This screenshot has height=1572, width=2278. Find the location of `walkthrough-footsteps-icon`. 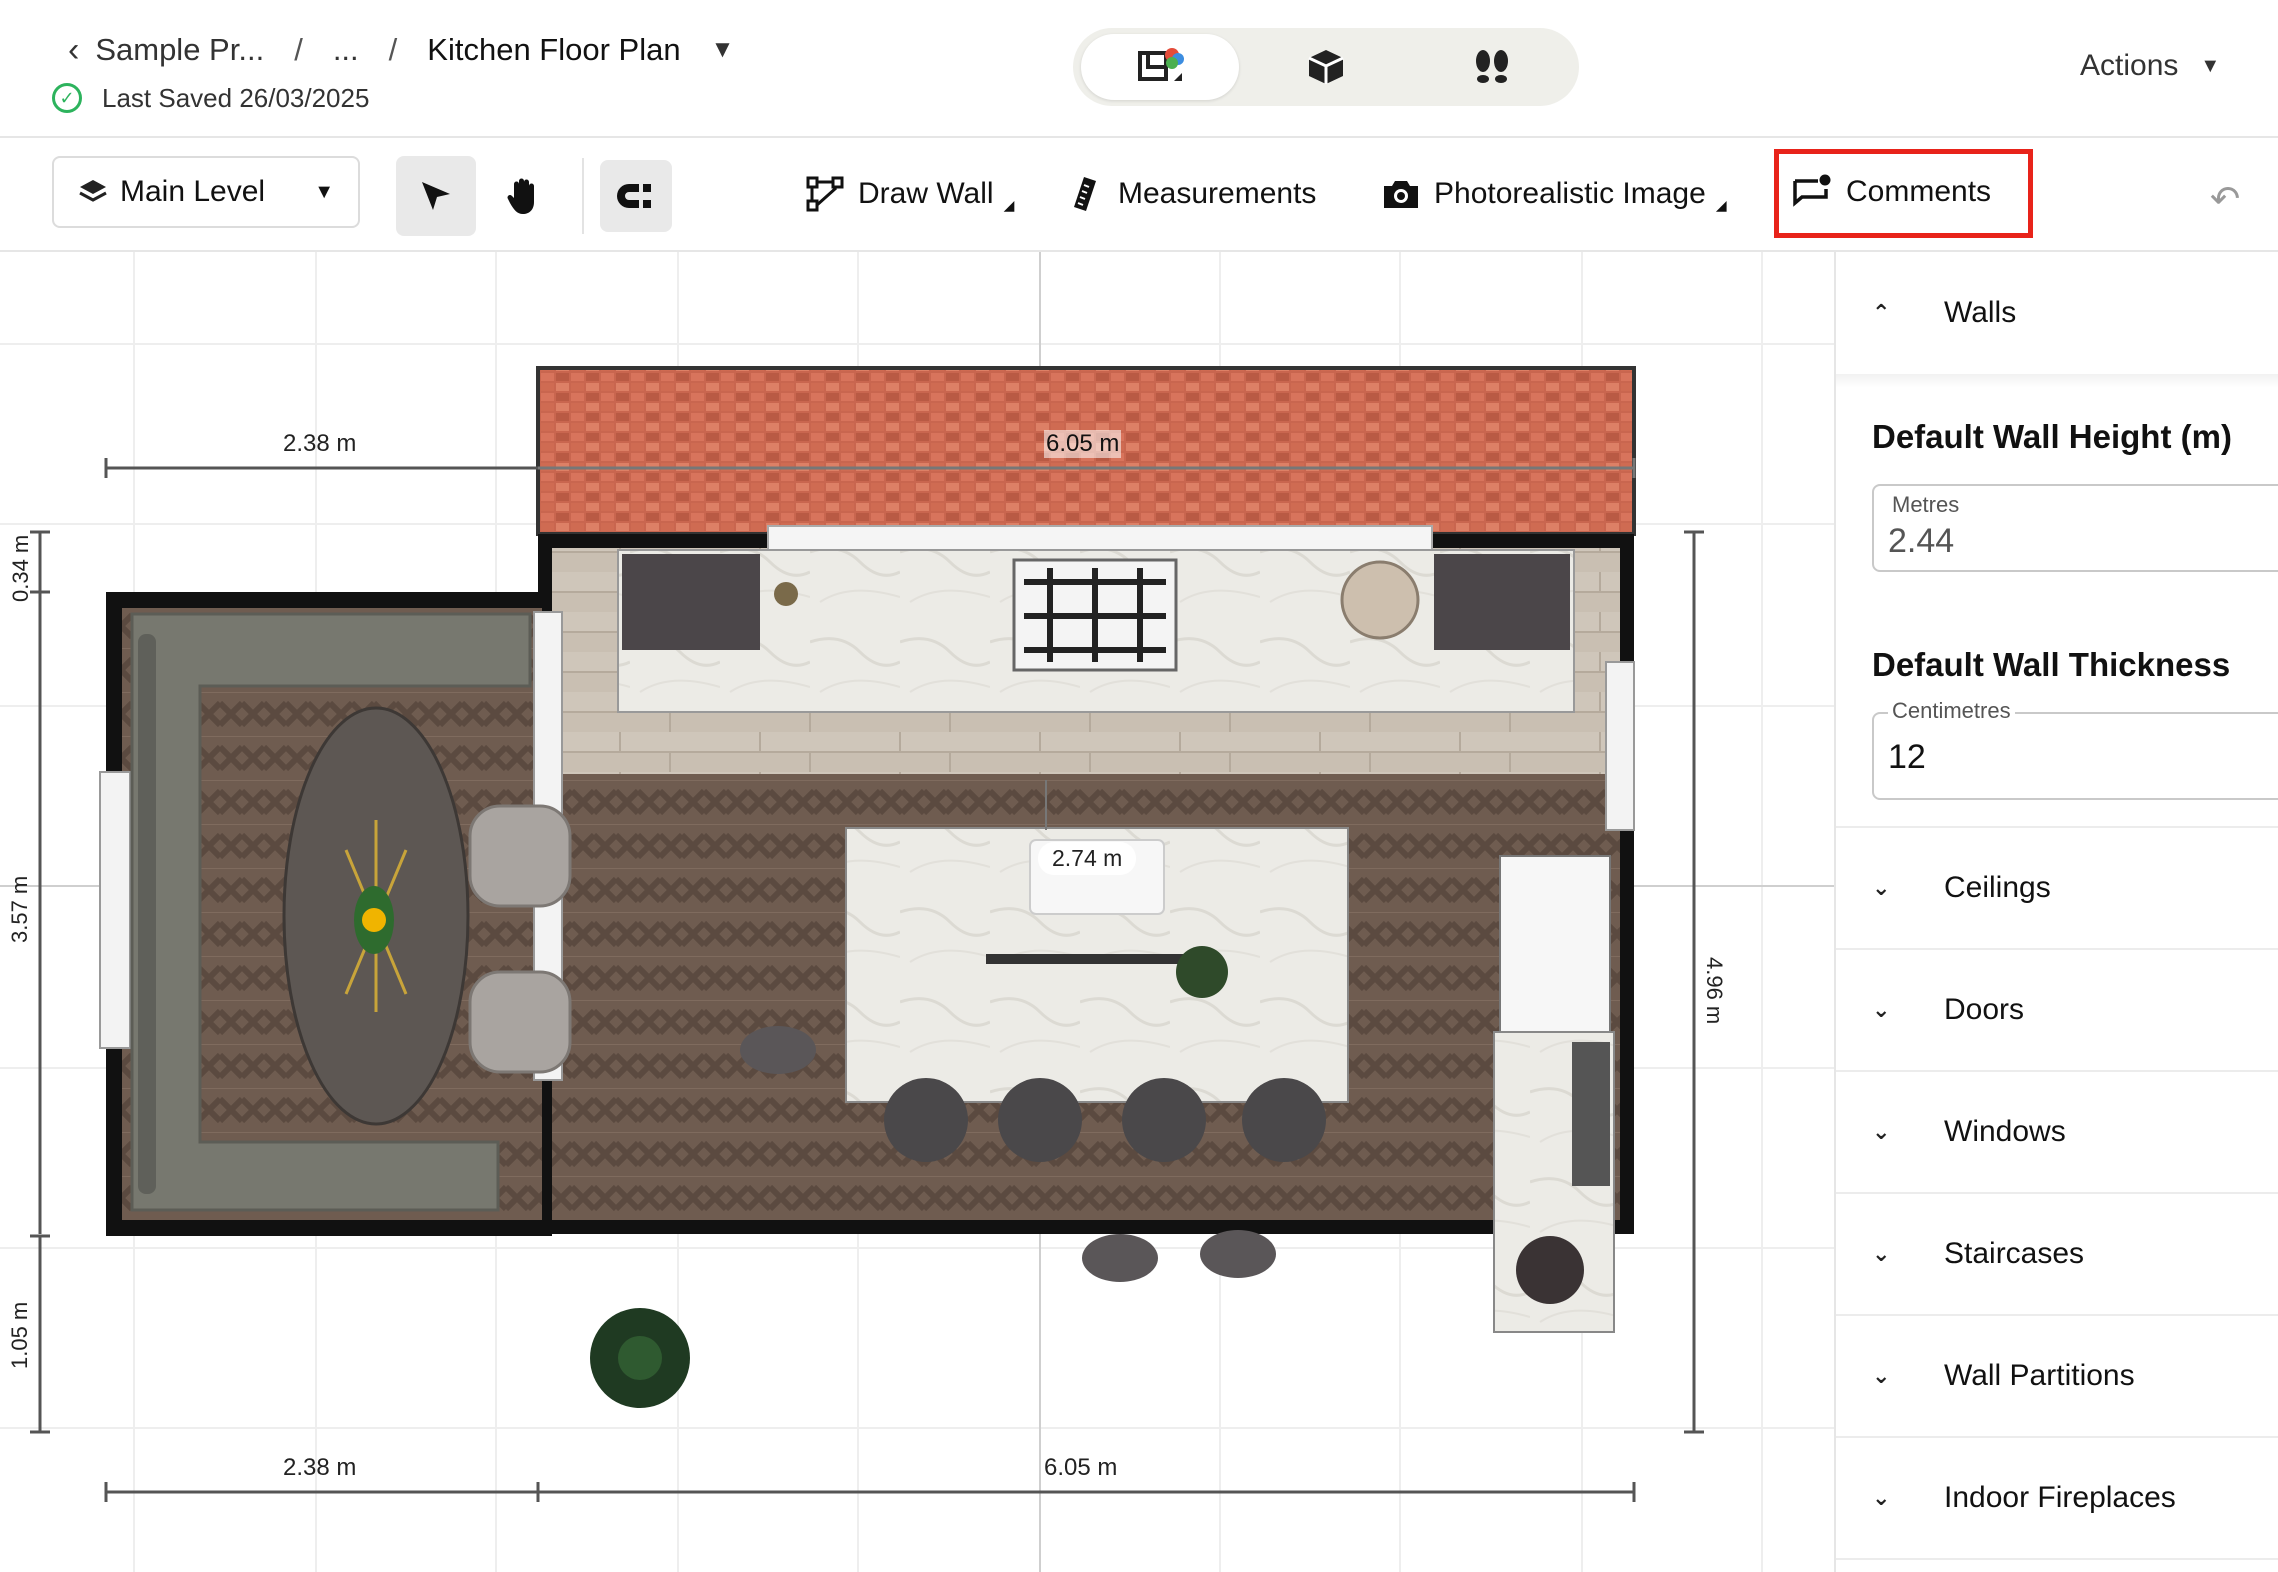

walkthrough-footsteps-icon is located at coordinates (1492, 66).